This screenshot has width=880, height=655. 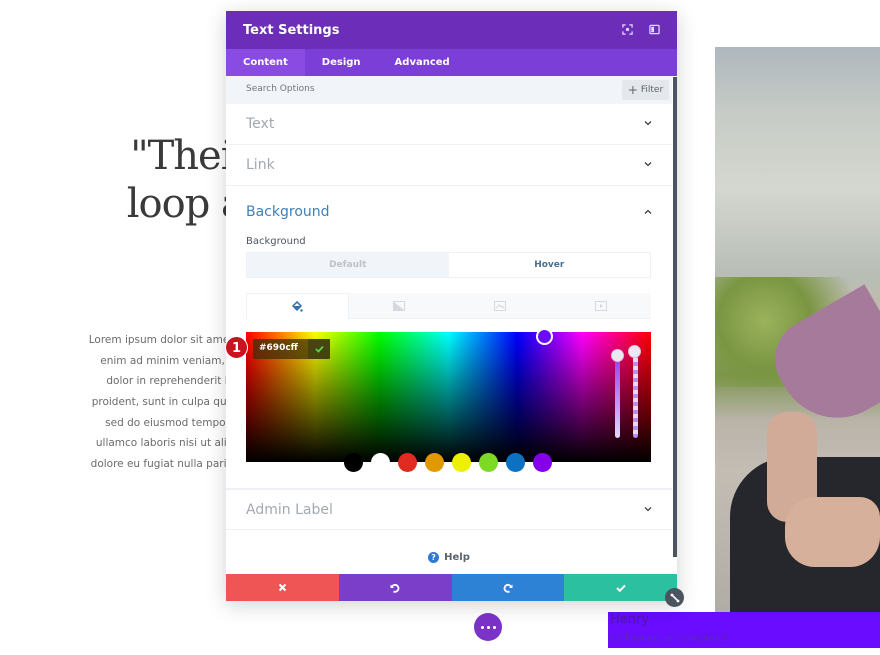 I want to click on tab-design: Design, so click(x=341, y=62).